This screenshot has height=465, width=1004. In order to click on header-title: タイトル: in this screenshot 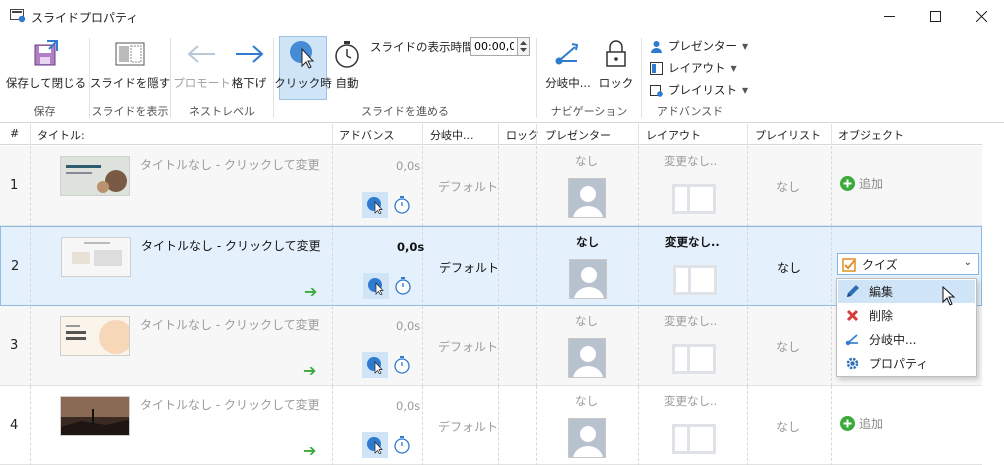, I will do `click(61, 135)`.